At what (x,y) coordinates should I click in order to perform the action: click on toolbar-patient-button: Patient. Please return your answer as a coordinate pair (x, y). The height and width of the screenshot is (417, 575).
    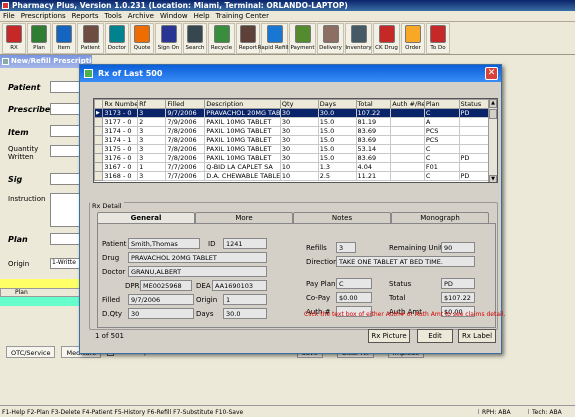
    Looking at the image, I should click on (90, 38).